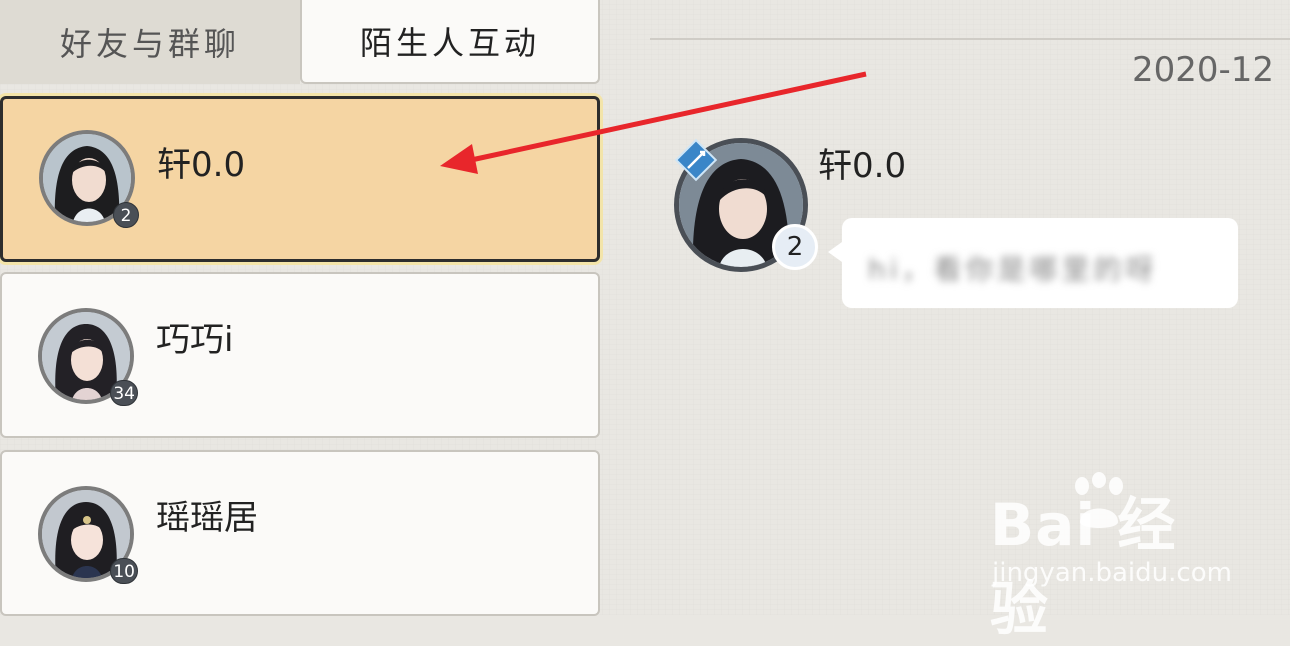  I want to click on contact-name: 瑶瑶居, so click(207, 518).